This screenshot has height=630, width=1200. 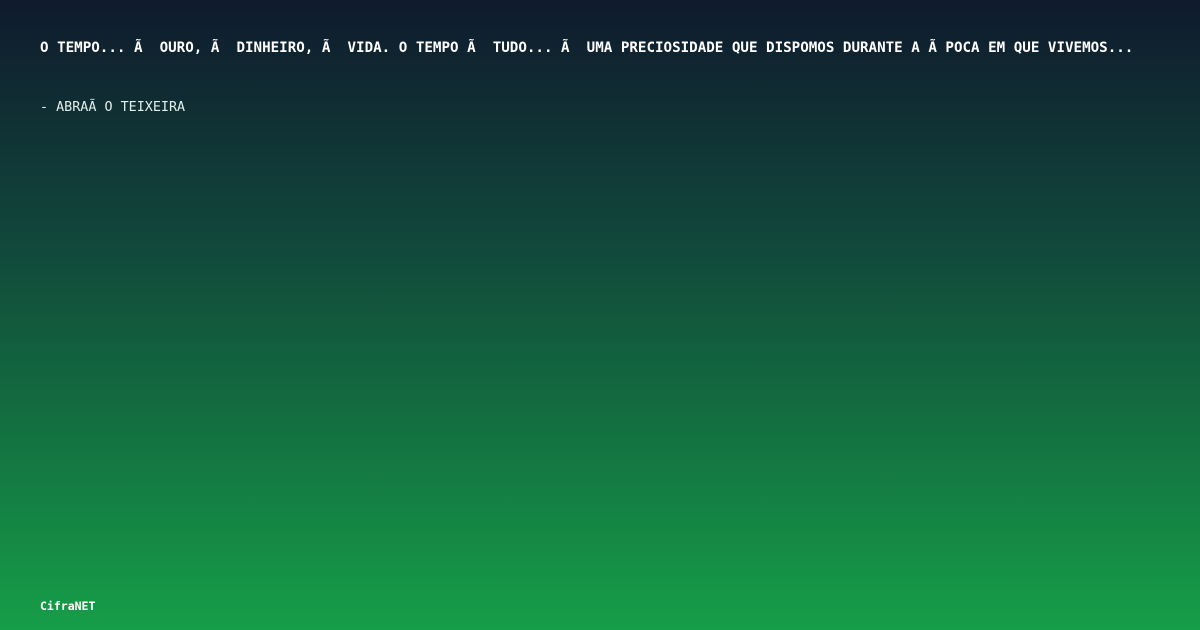 What do you see at coordinates (68, 606) in the screenshot?
I see `brand-logo-text: CifraNET` at bounding box center [68, 606].